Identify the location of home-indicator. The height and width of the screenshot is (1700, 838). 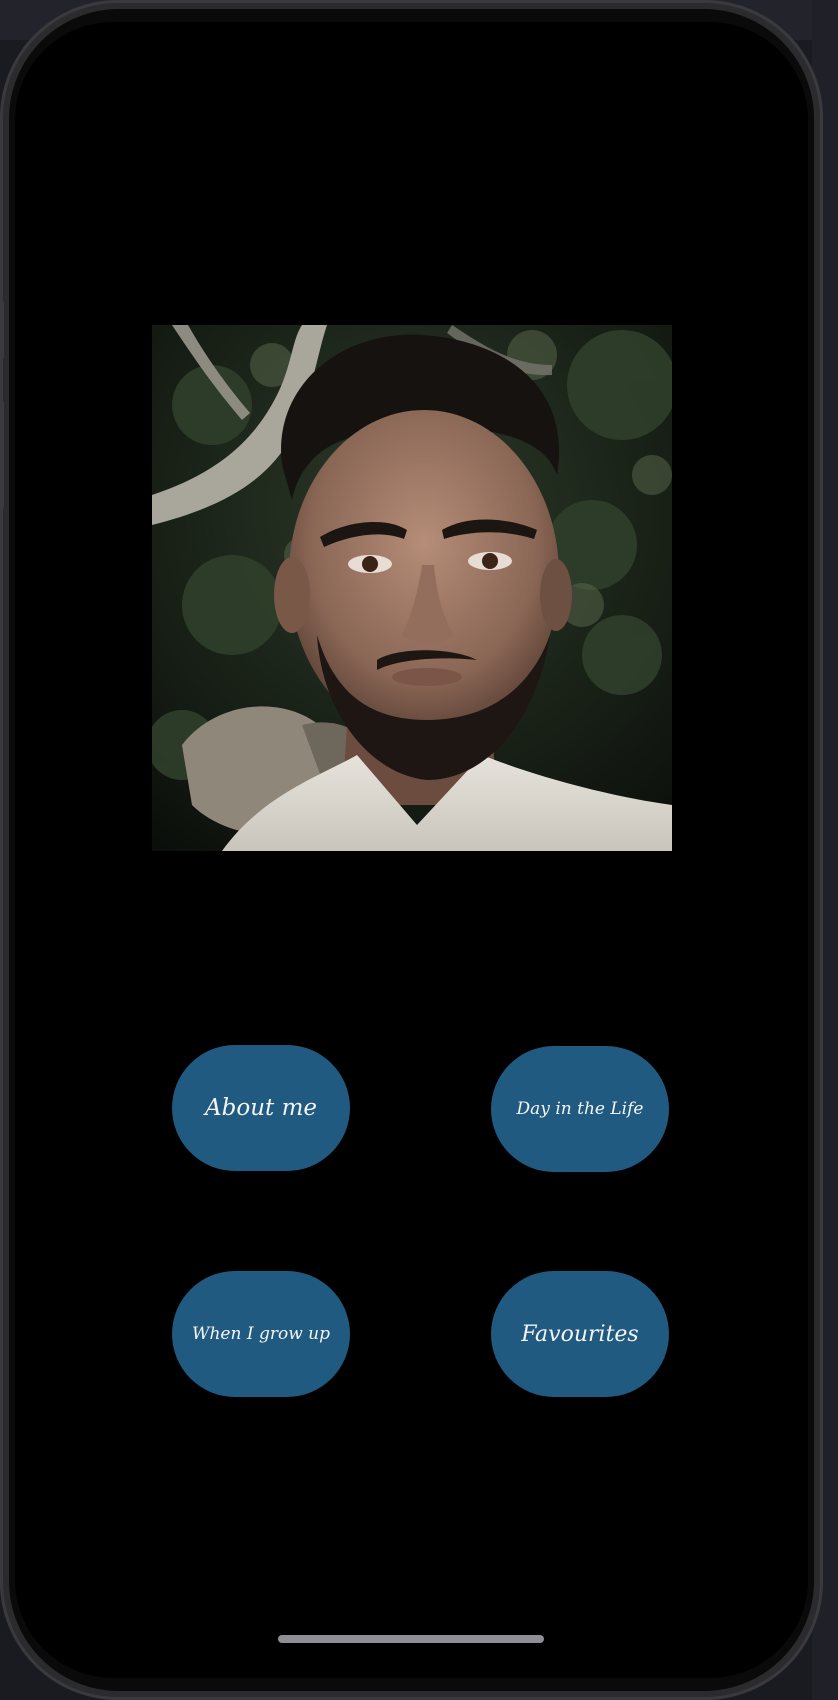
(411, 1639).